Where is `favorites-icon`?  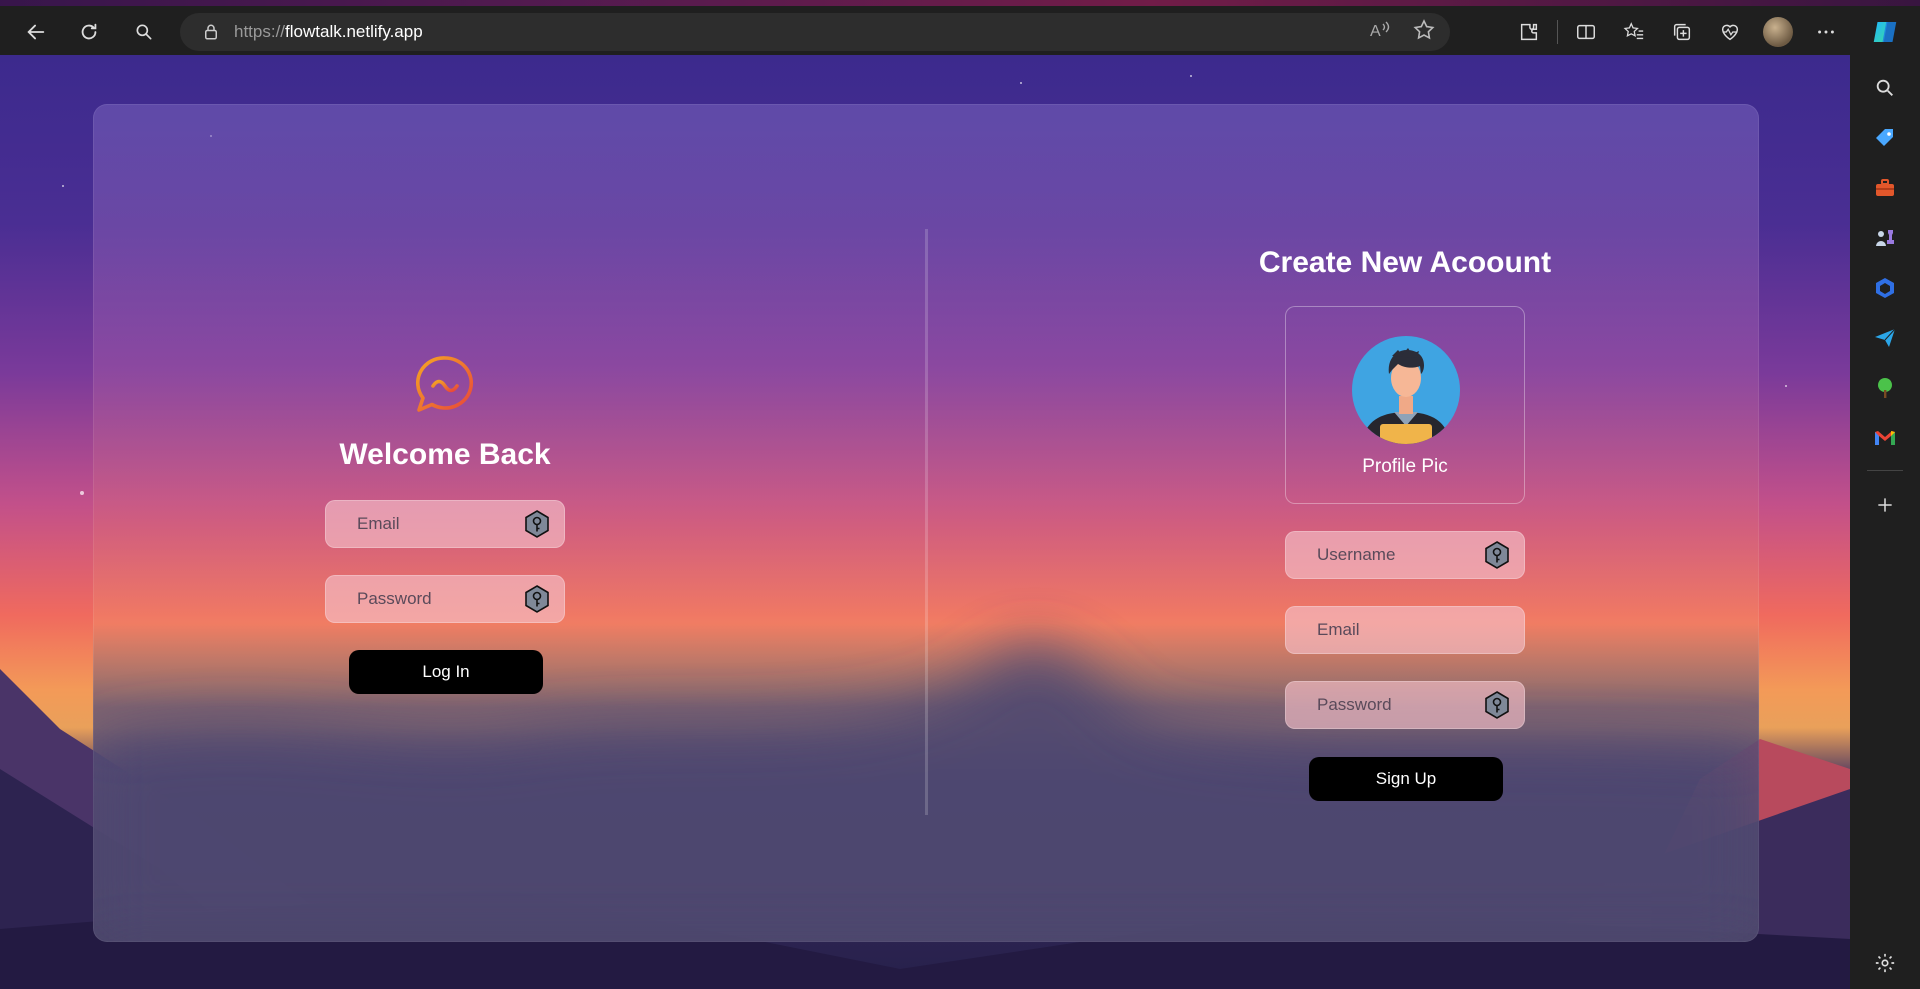 favorites-icon is located at coordinates (1633, 31).